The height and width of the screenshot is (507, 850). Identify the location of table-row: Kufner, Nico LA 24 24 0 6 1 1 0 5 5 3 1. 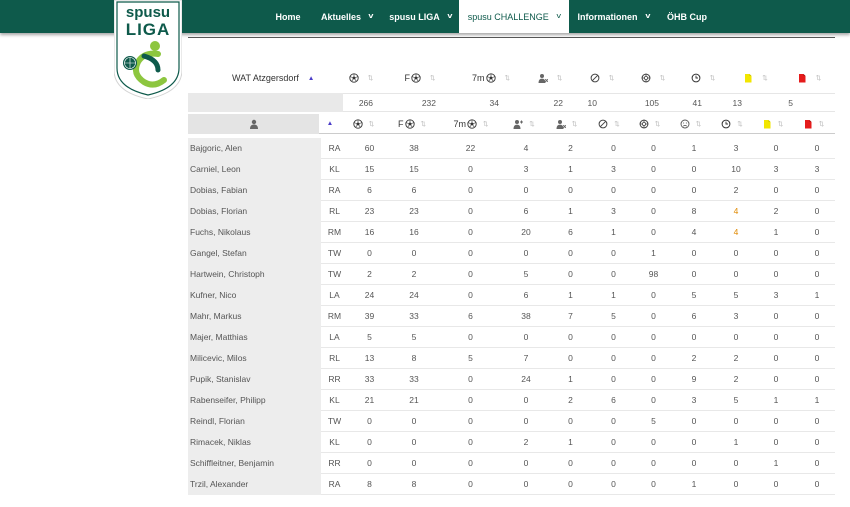
(511, 295).